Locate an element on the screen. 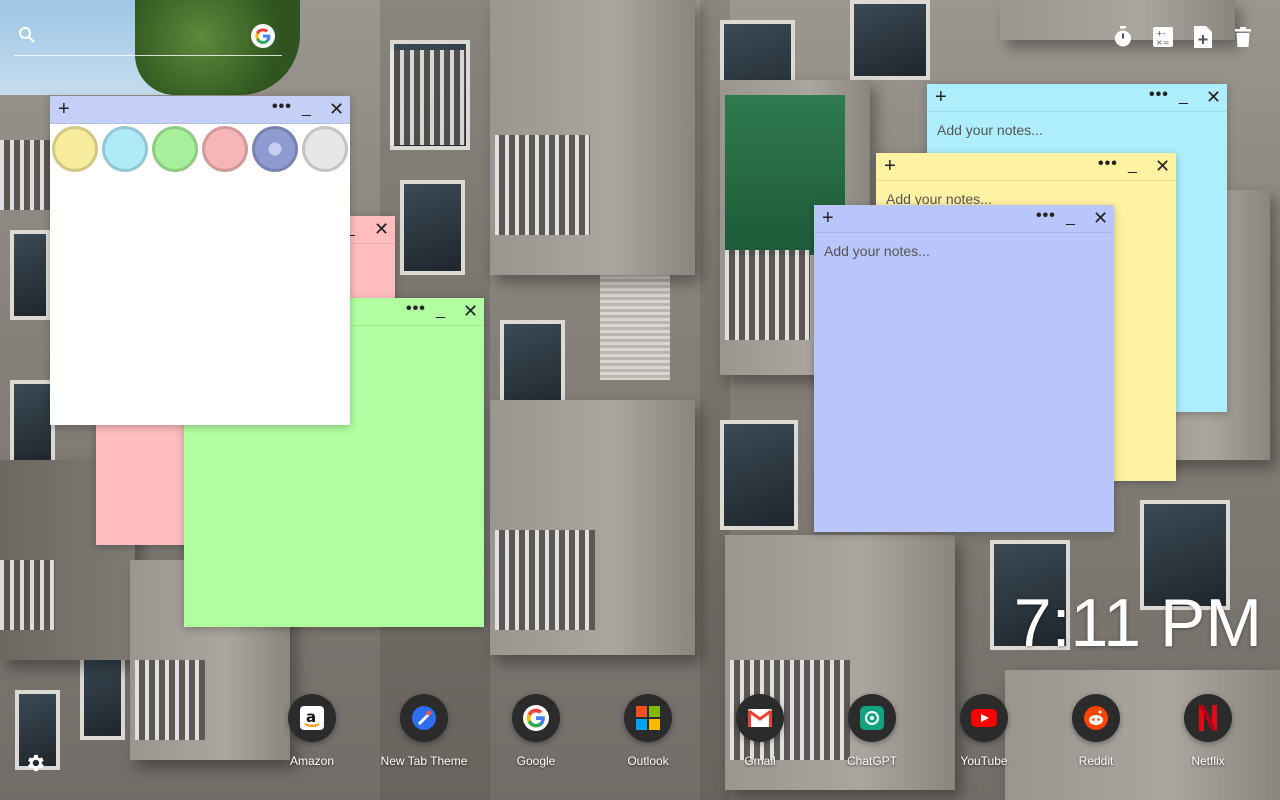  calculator-icon: +- ×= is located at coordinates (1163, 37).